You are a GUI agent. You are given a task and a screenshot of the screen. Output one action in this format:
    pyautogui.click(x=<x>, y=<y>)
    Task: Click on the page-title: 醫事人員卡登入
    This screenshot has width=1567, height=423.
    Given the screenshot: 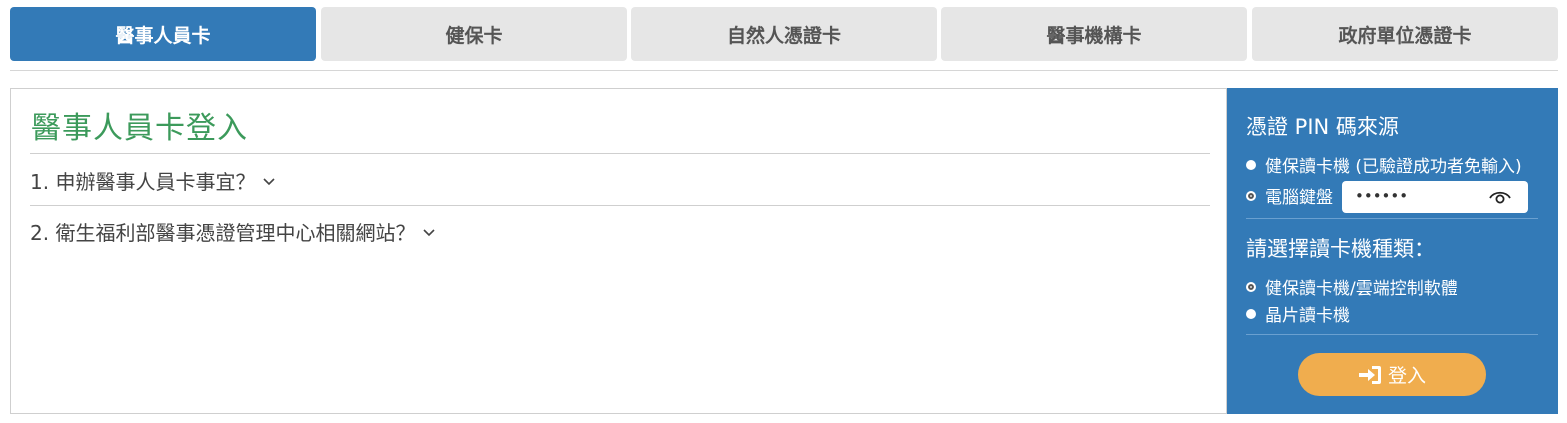 What is the action you would take?
    pyautogui.click(x=139, y=128)
    